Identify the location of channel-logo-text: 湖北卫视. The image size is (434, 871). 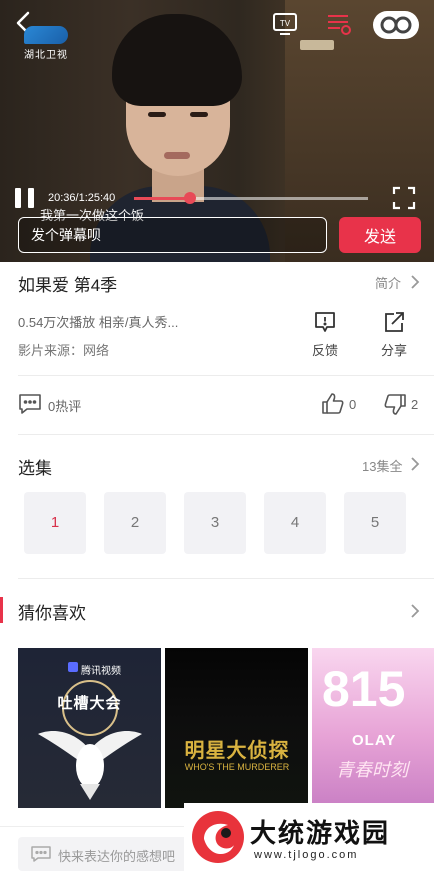
(46, 55).